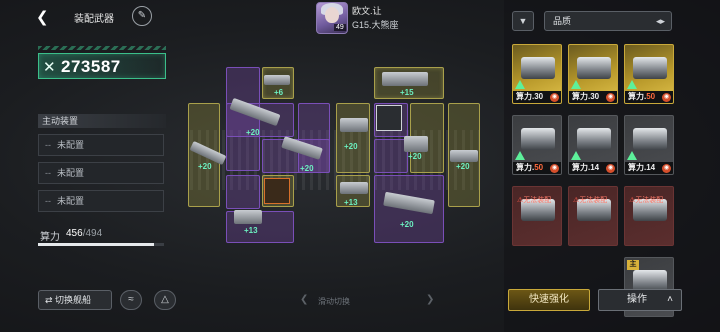 Image resolution: width=720 pixels, height=332 pixels. What do you see at coordinates (101, 201) in the screenshot?
I see `active-slot-3: -- 未配置` at bounding box center [101, 201].